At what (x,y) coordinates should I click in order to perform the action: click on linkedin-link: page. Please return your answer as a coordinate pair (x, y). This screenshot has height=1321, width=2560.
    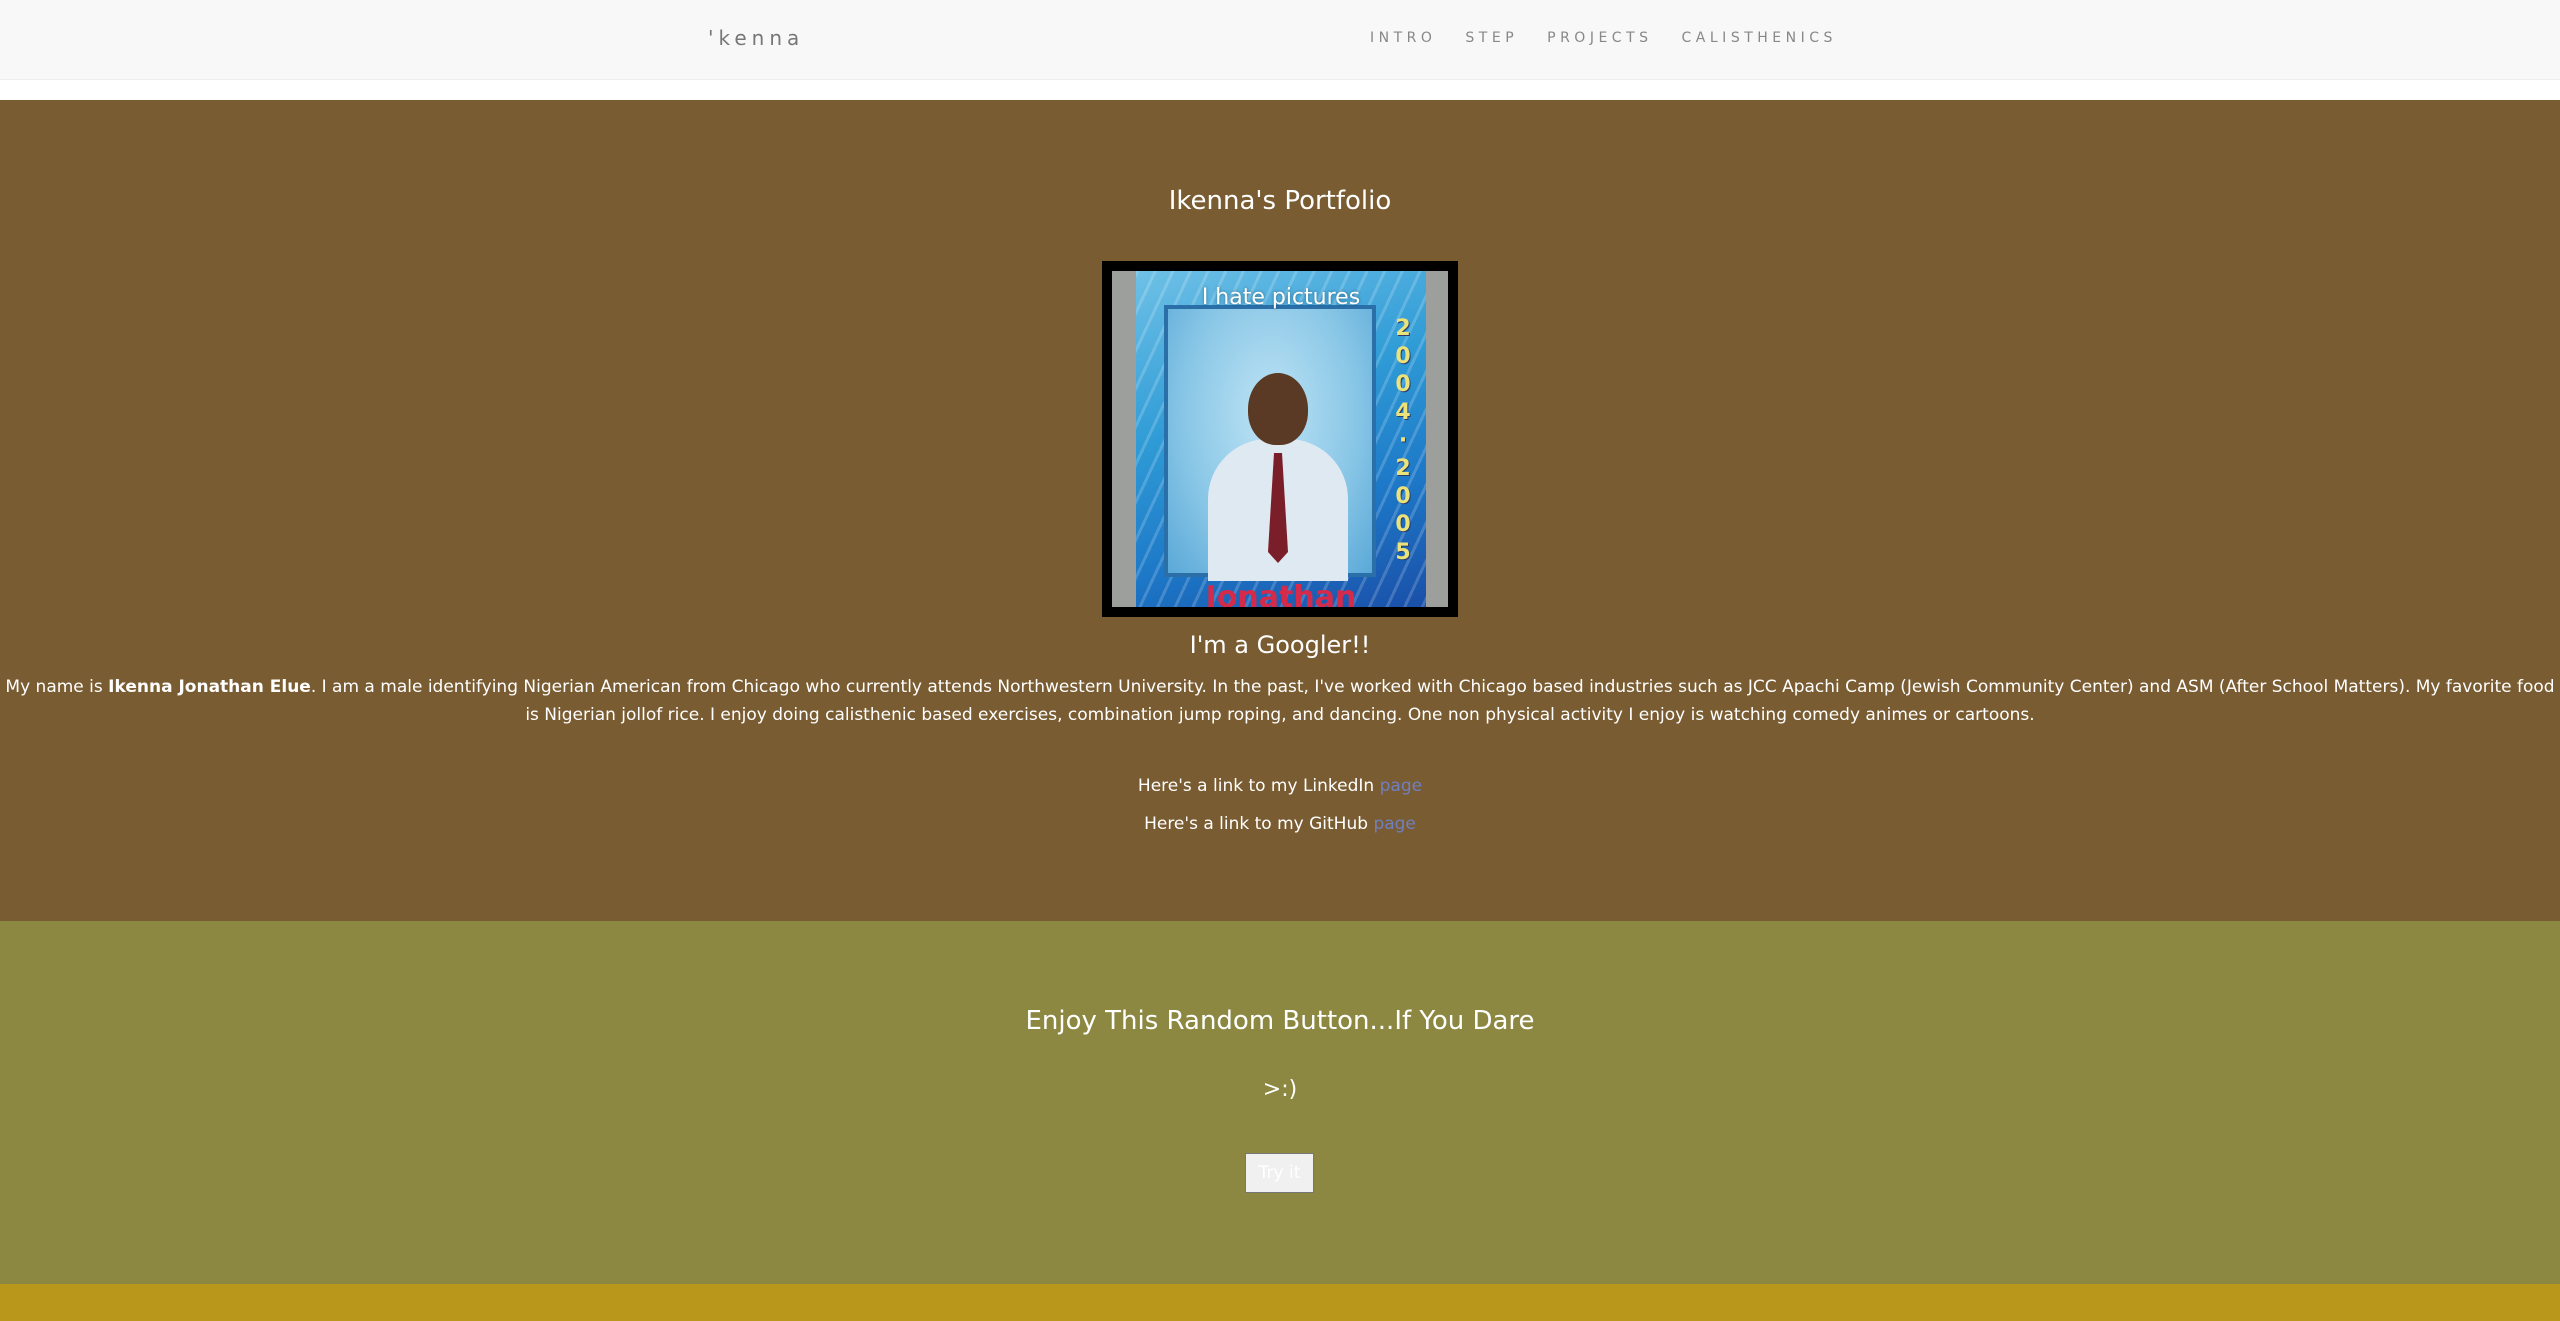
    Looking at the image, I should click on (1401, 786).